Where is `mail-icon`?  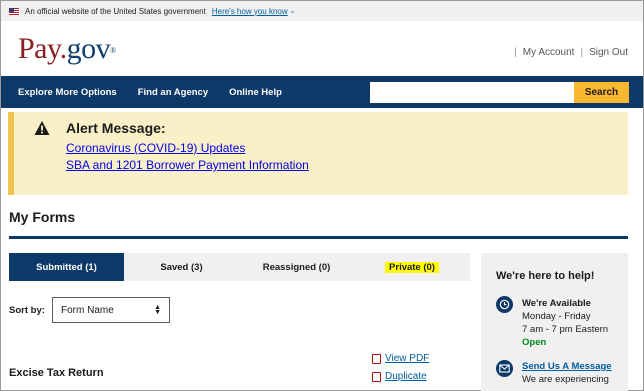
mail-icon is located at coordinates (504, 368).